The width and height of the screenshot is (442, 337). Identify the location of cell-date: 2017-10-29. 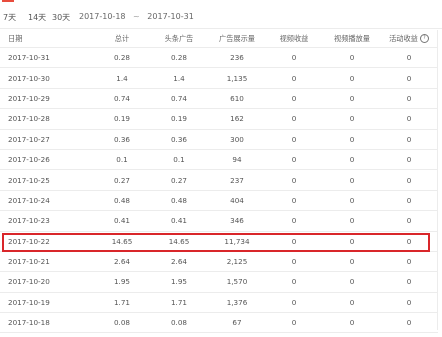
(29, 98).